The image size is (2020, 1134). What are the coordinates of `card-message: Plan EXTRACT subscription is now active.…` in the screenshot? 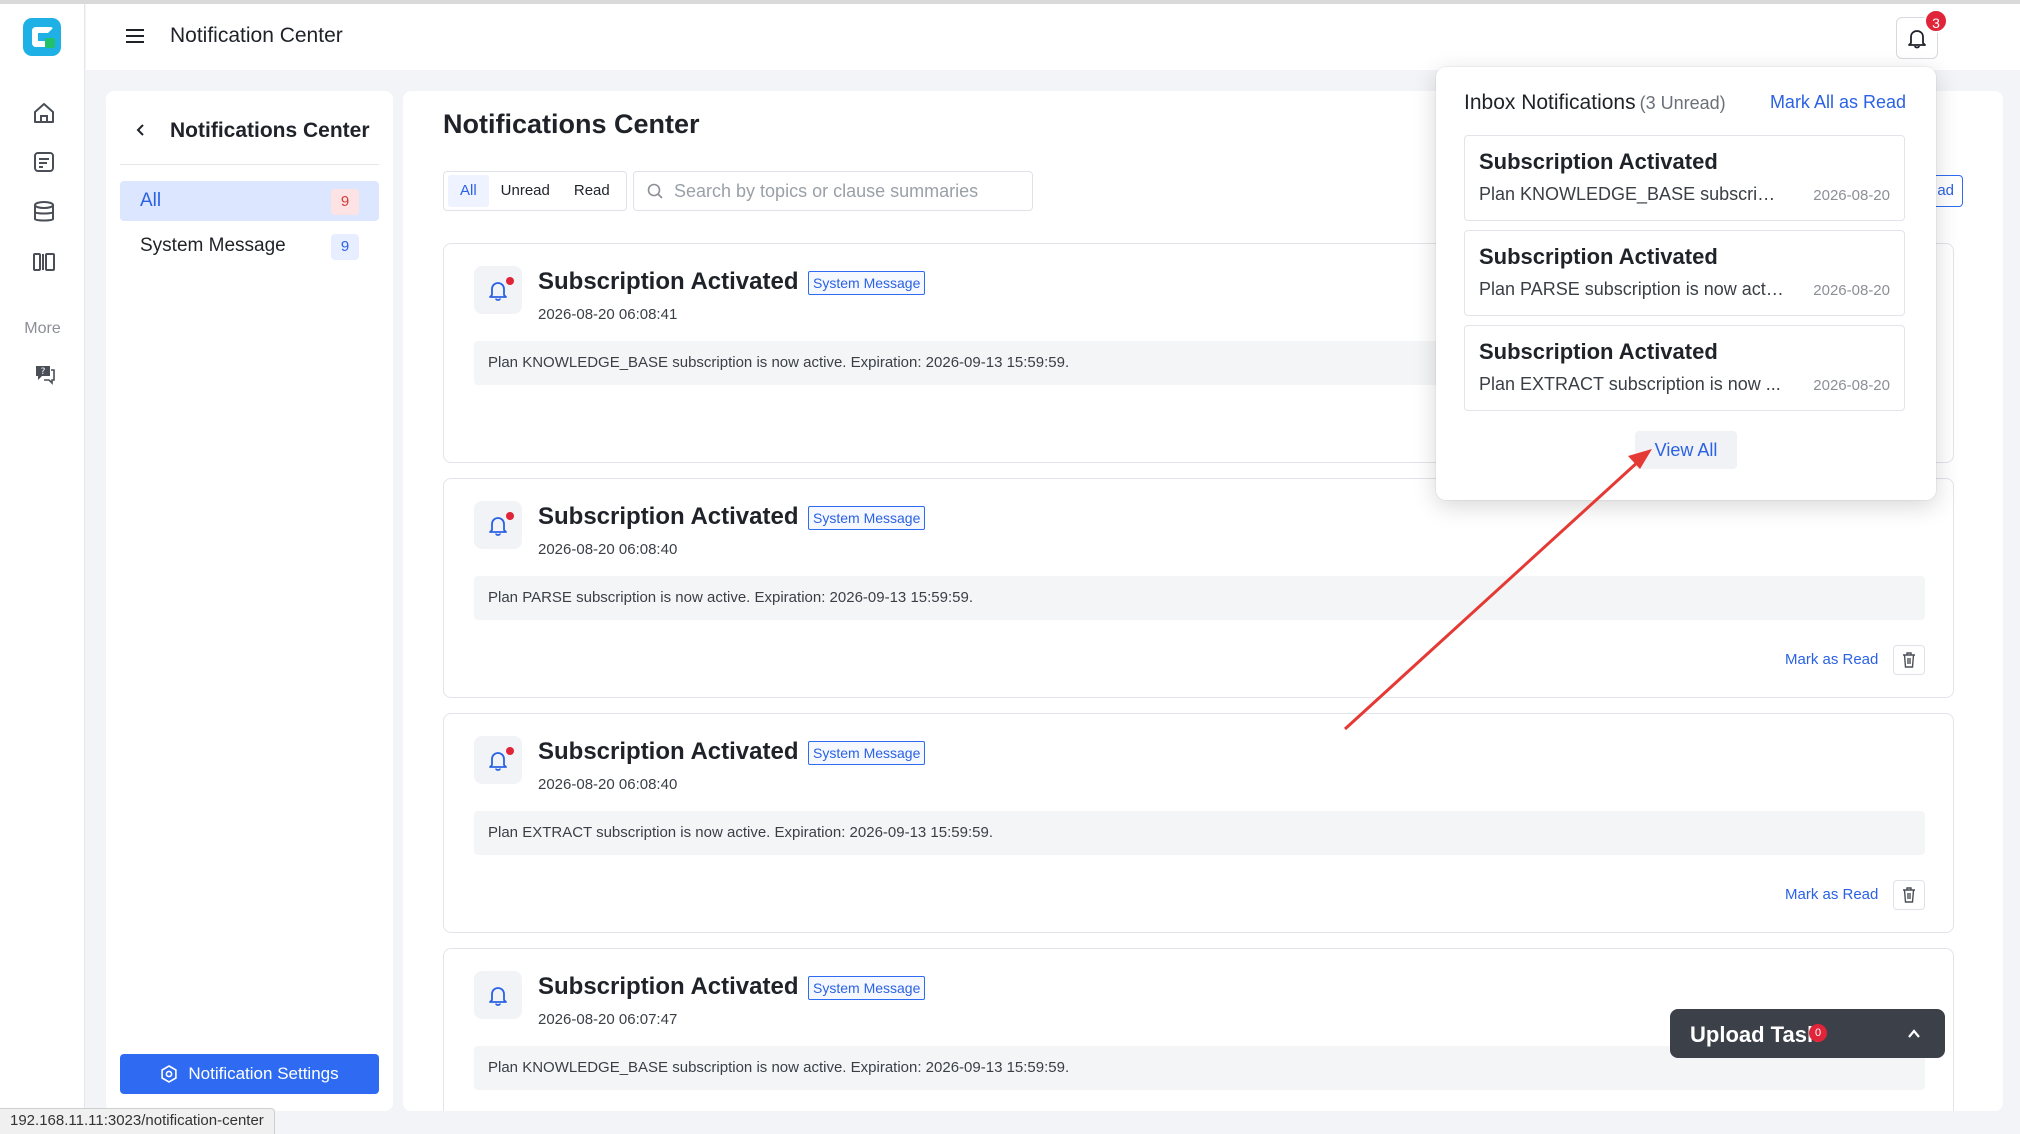 It's located at (1199, 833).